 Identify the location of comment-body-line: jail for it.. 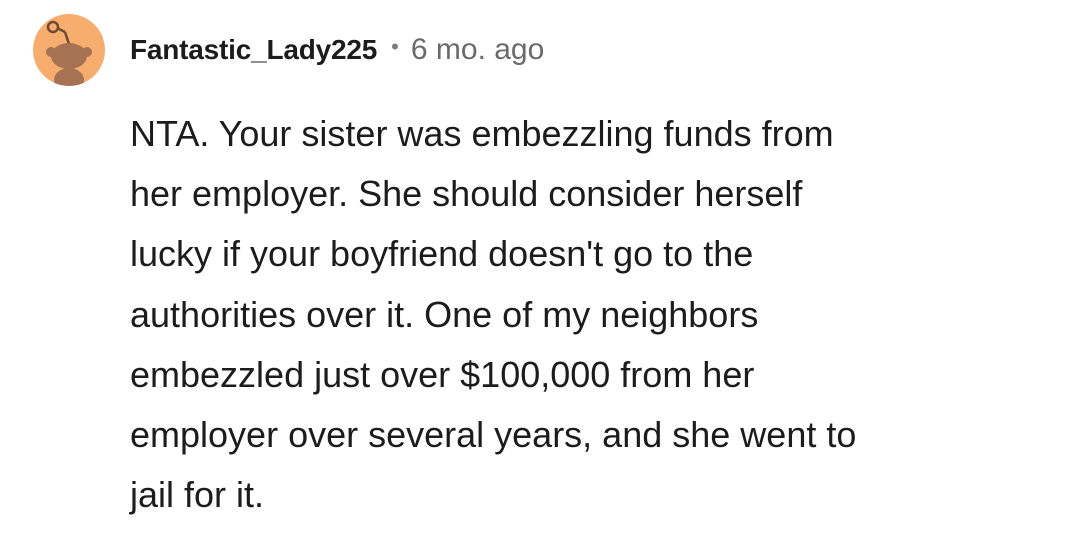
(197, 495).